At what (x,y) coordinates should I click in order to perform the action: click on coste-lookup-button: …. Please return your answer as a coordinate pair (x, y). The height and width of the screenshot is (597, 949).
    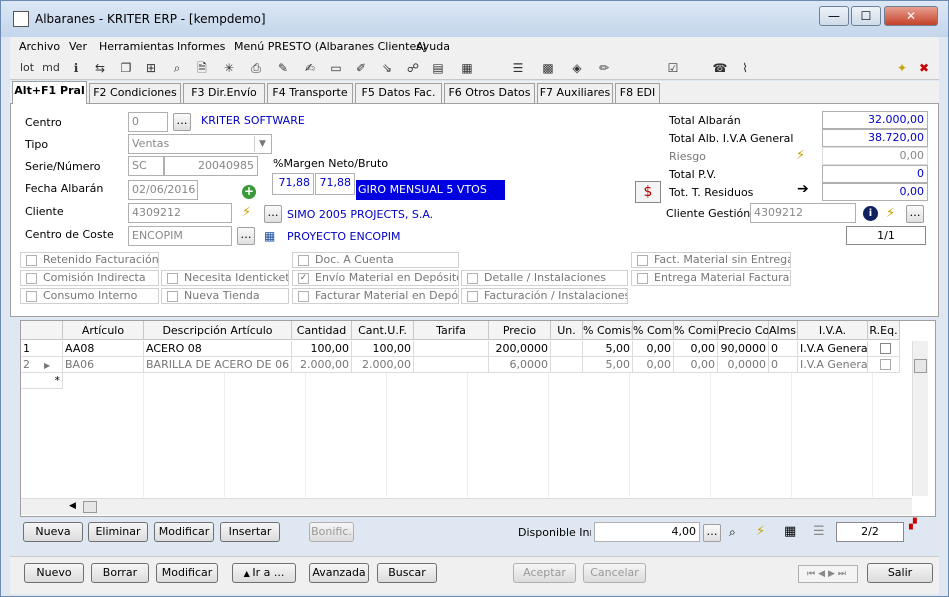
    Looking at the image, I should click on (246, 236).